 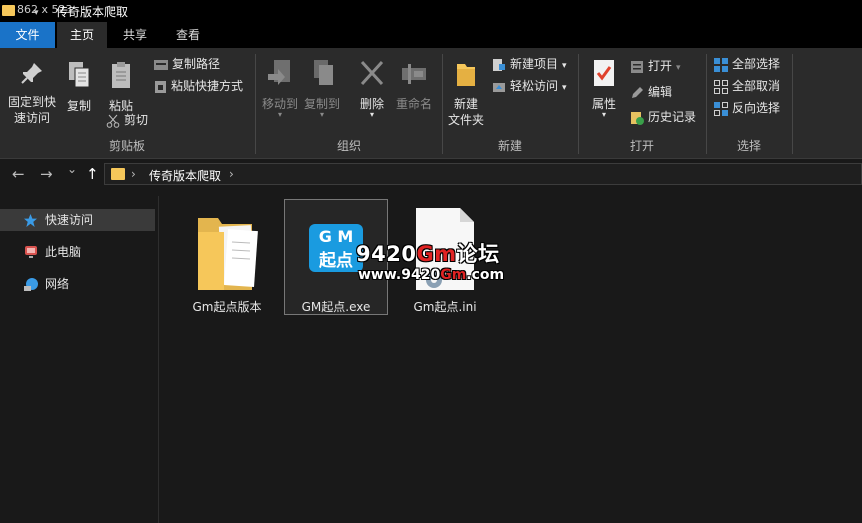 What do you see at coordinates (637, 92) in the screenshot?
I see `edit-pencil-icon` at bounding box center [637, 92].